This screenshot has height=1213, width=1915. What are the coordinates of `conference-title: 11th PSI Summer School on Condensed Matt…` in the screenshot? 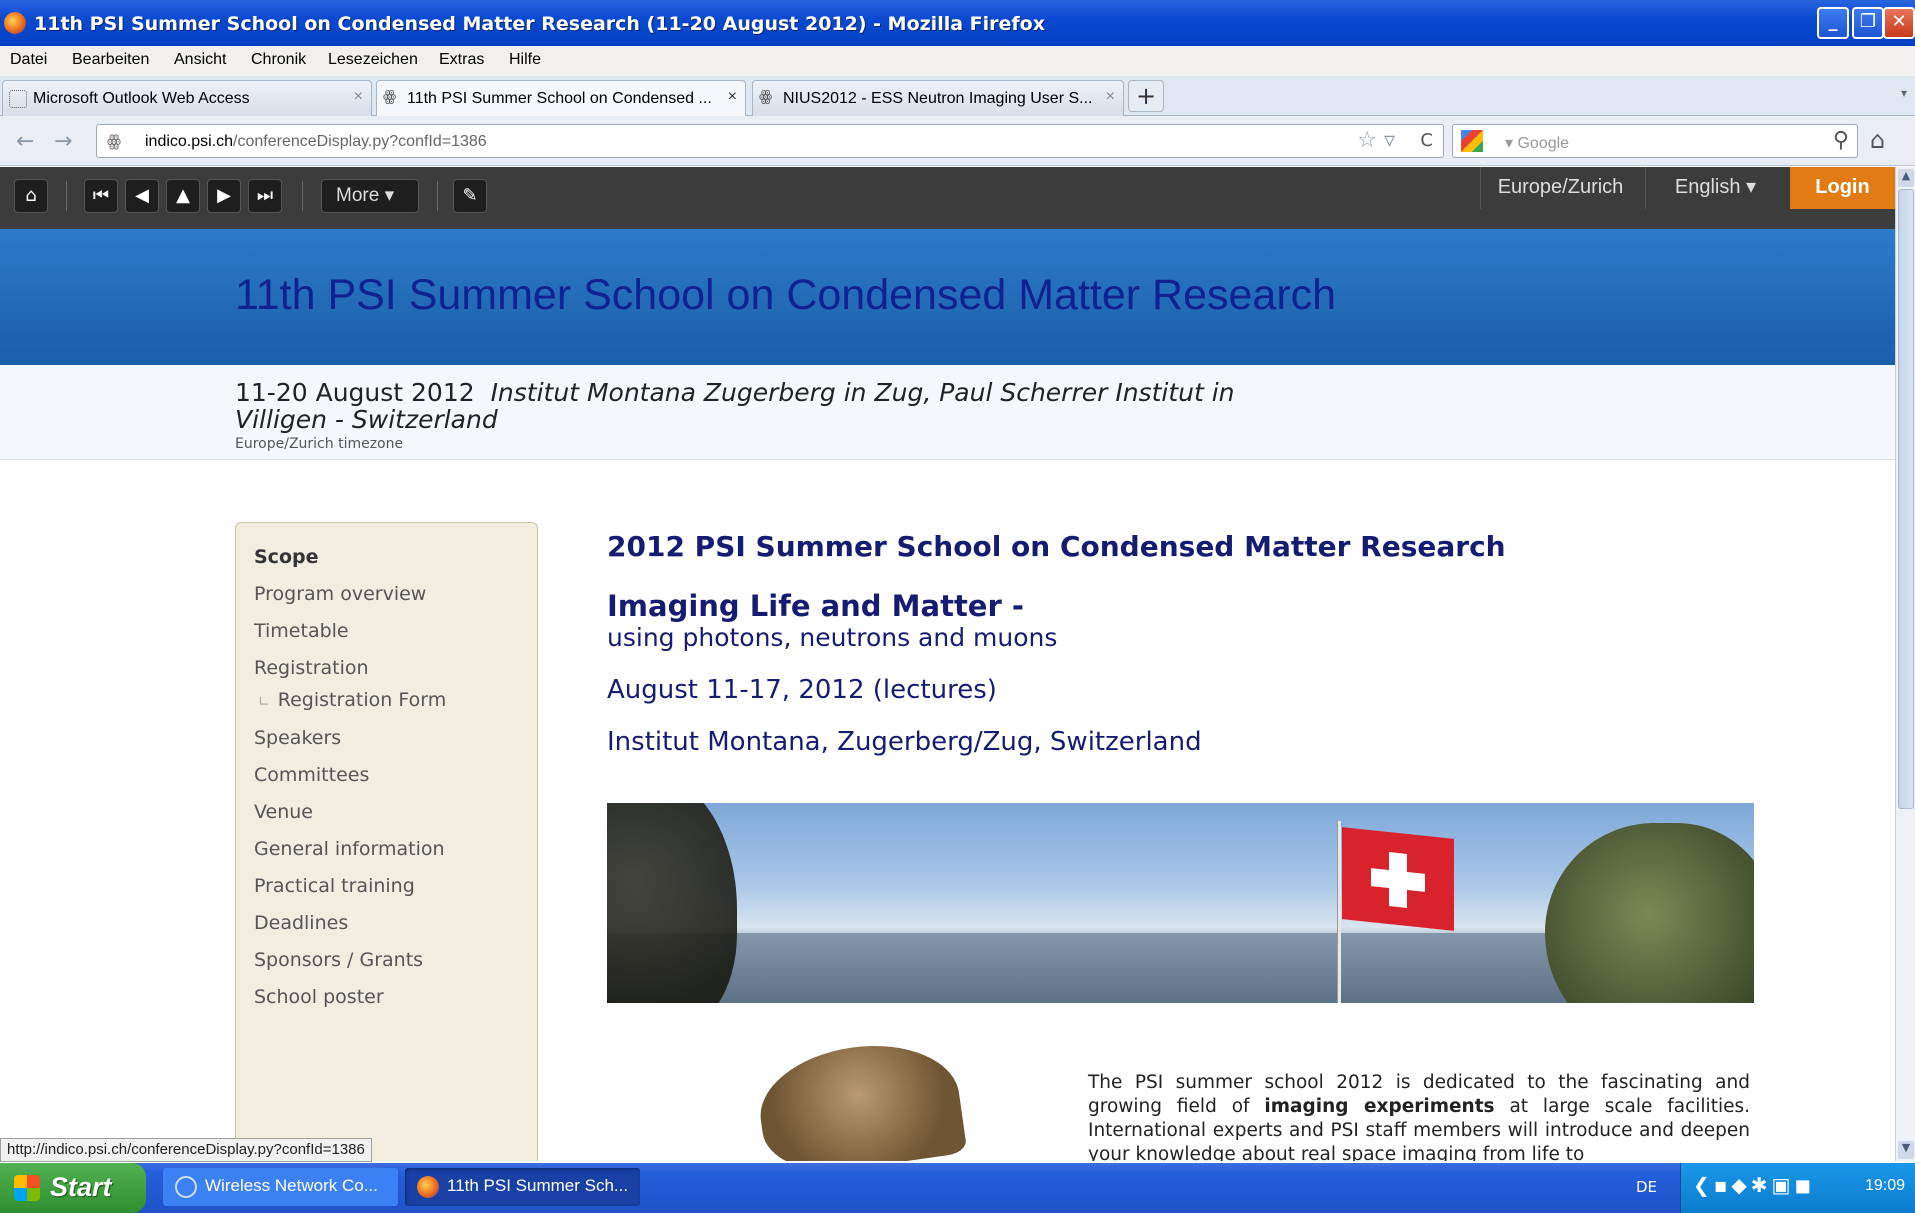 It's located at (786, 295).